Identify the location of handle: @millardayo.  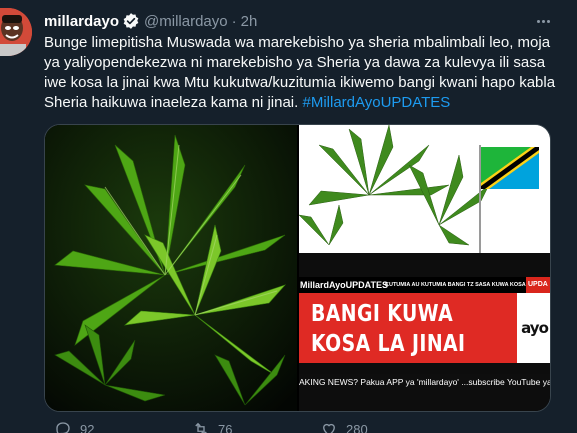
(186, 21).